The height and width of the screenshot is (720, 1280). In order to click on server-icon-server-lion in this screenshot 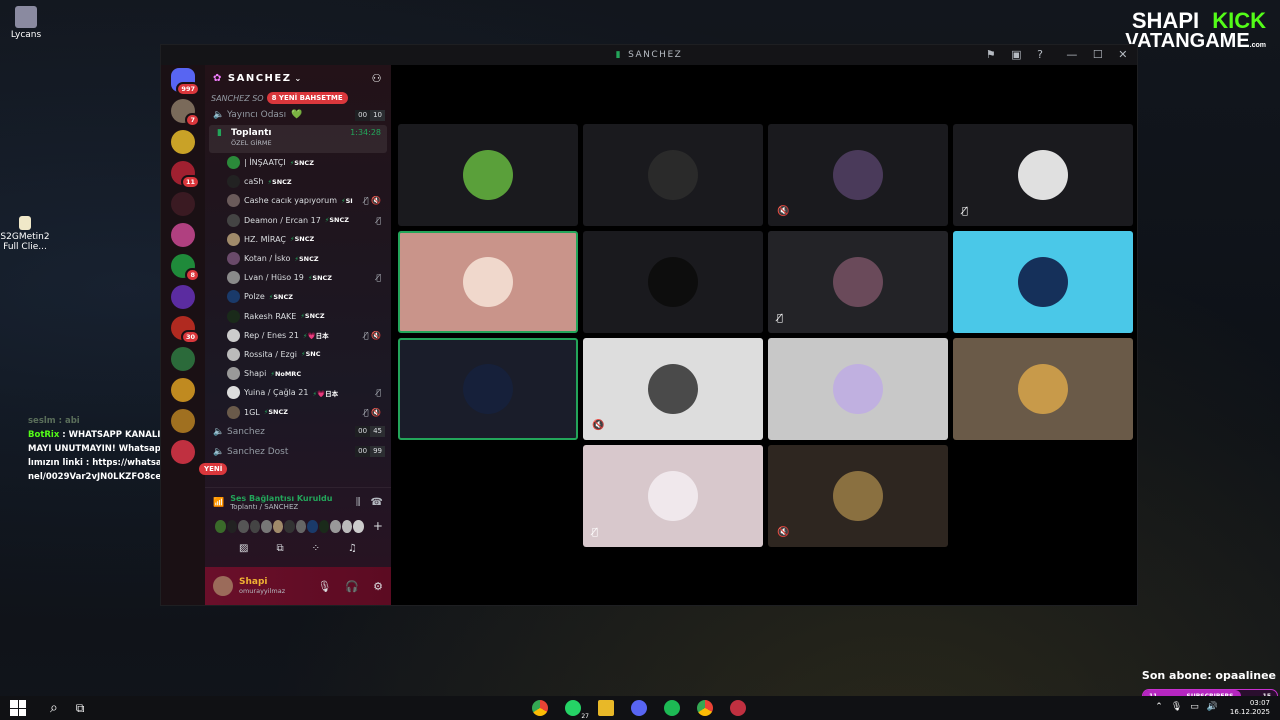, I will do `click(183, 390)`.